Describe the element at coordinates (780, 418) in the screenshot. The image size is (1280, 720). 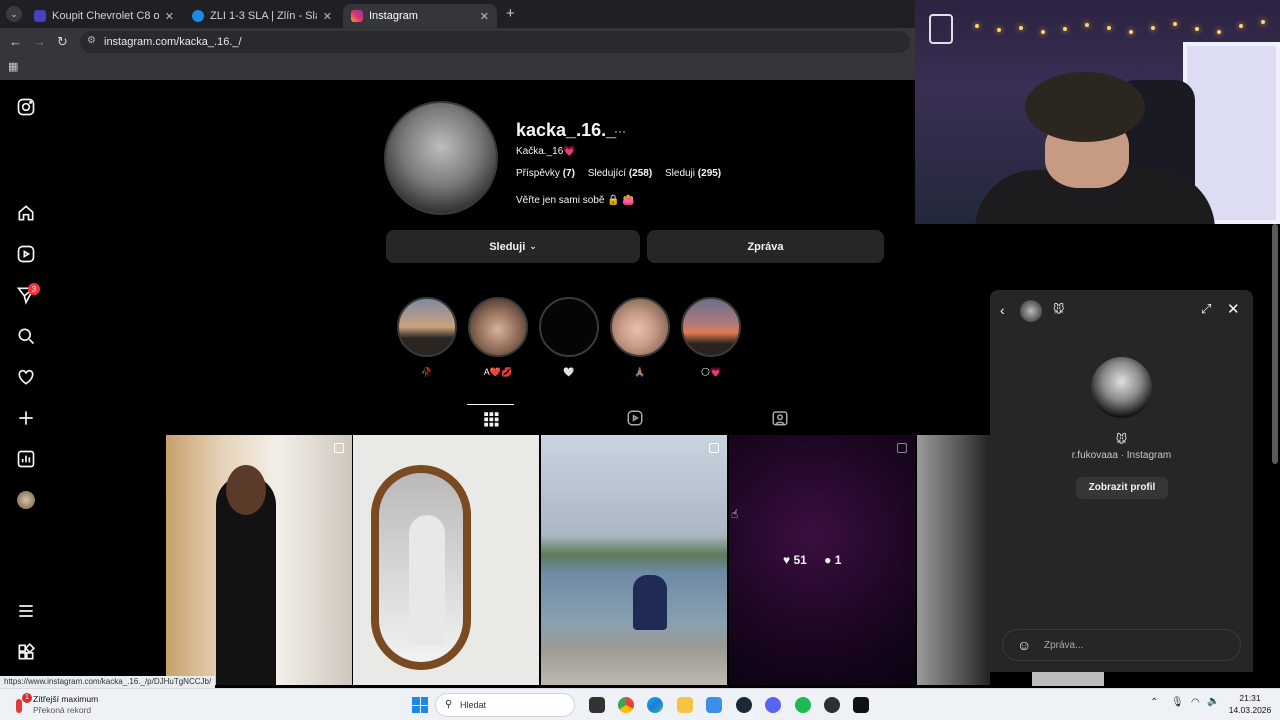
I see `tab-tagged-icon` at that location.